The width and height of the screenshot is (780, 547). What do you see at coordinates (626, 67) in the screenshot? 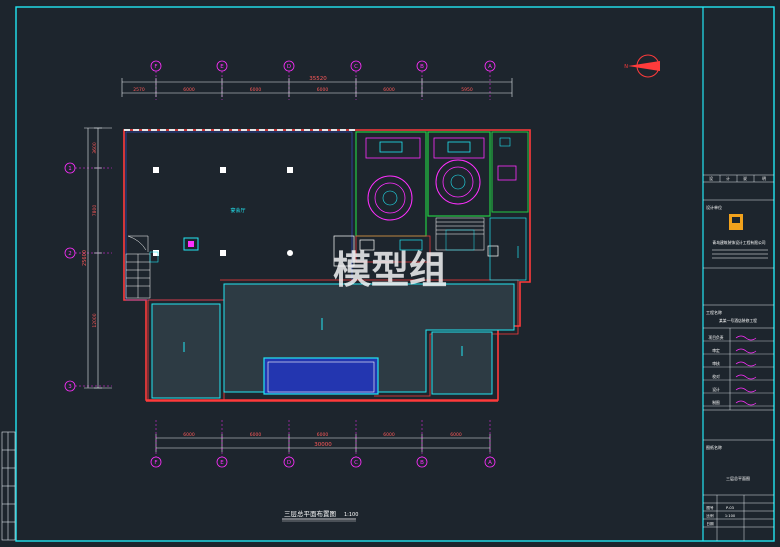
I see `north-label: N` at bounding box center [626, 67].